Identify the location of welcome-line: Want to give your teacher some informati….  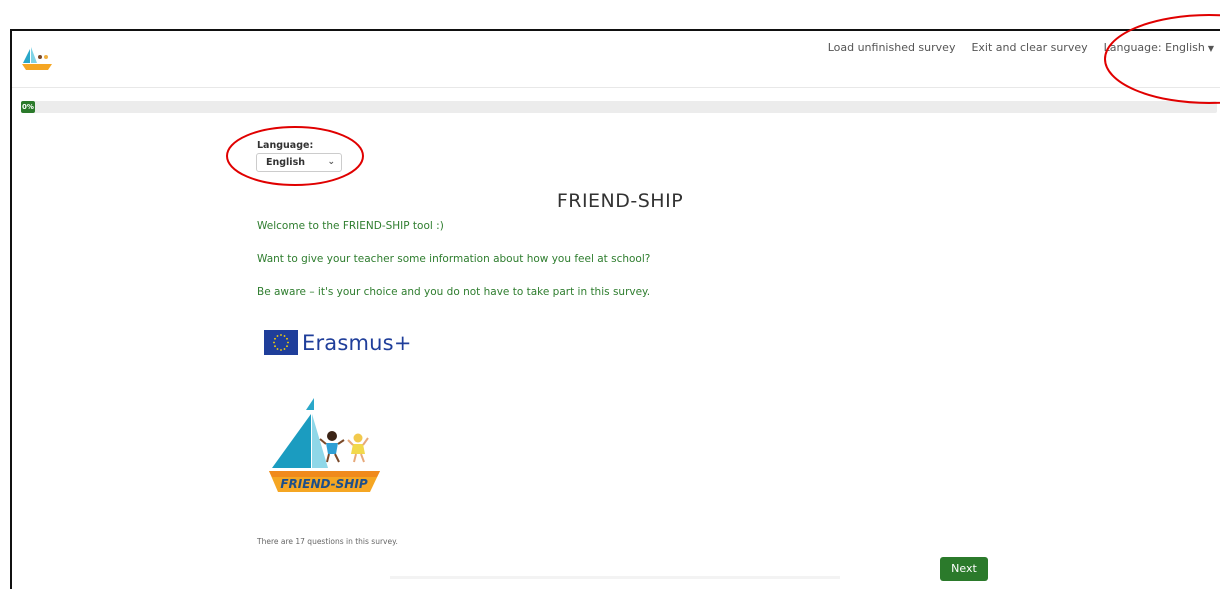
(454, 259).